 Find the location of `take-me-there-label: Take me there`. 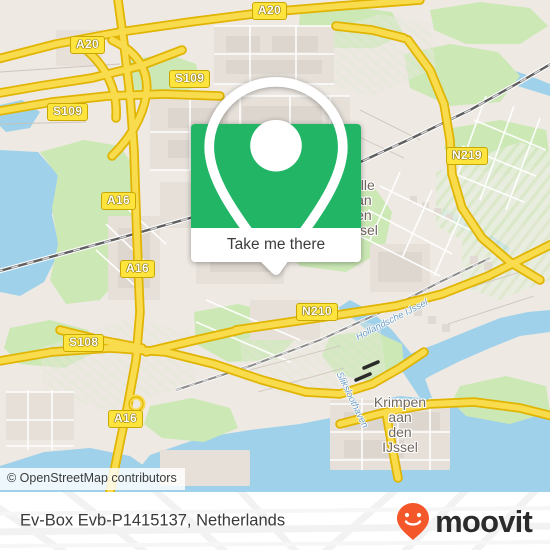

take-me-there-label: Take me there is located at coordinates (276, 244).